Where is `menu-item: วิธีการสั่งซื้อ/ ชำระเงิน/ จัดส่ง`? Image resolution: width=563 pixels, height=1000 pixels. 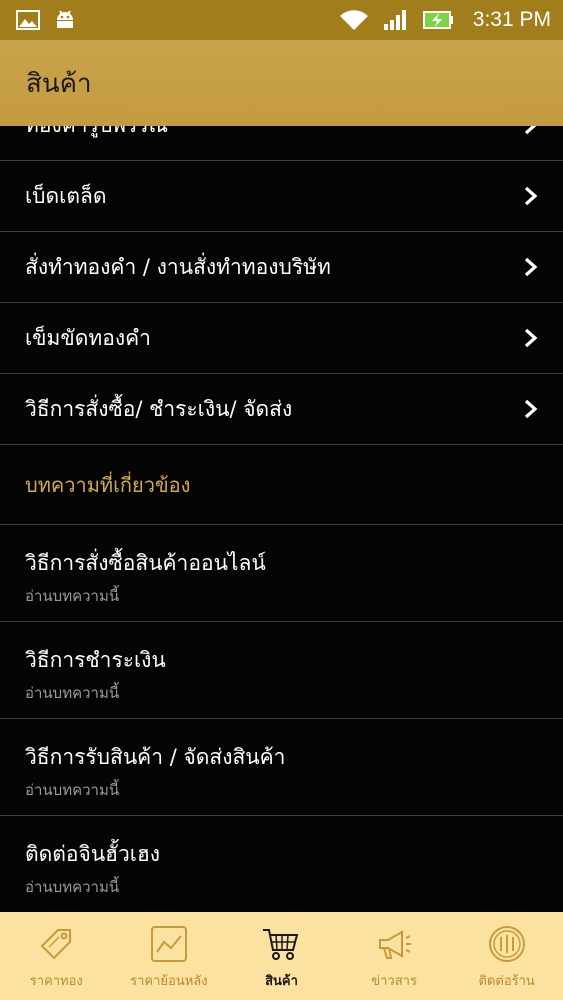 menu-item: วิธีการสั่งซื้อ/ ชำระเงิน/ จัดส่ง is located at coordinates (281, 409).